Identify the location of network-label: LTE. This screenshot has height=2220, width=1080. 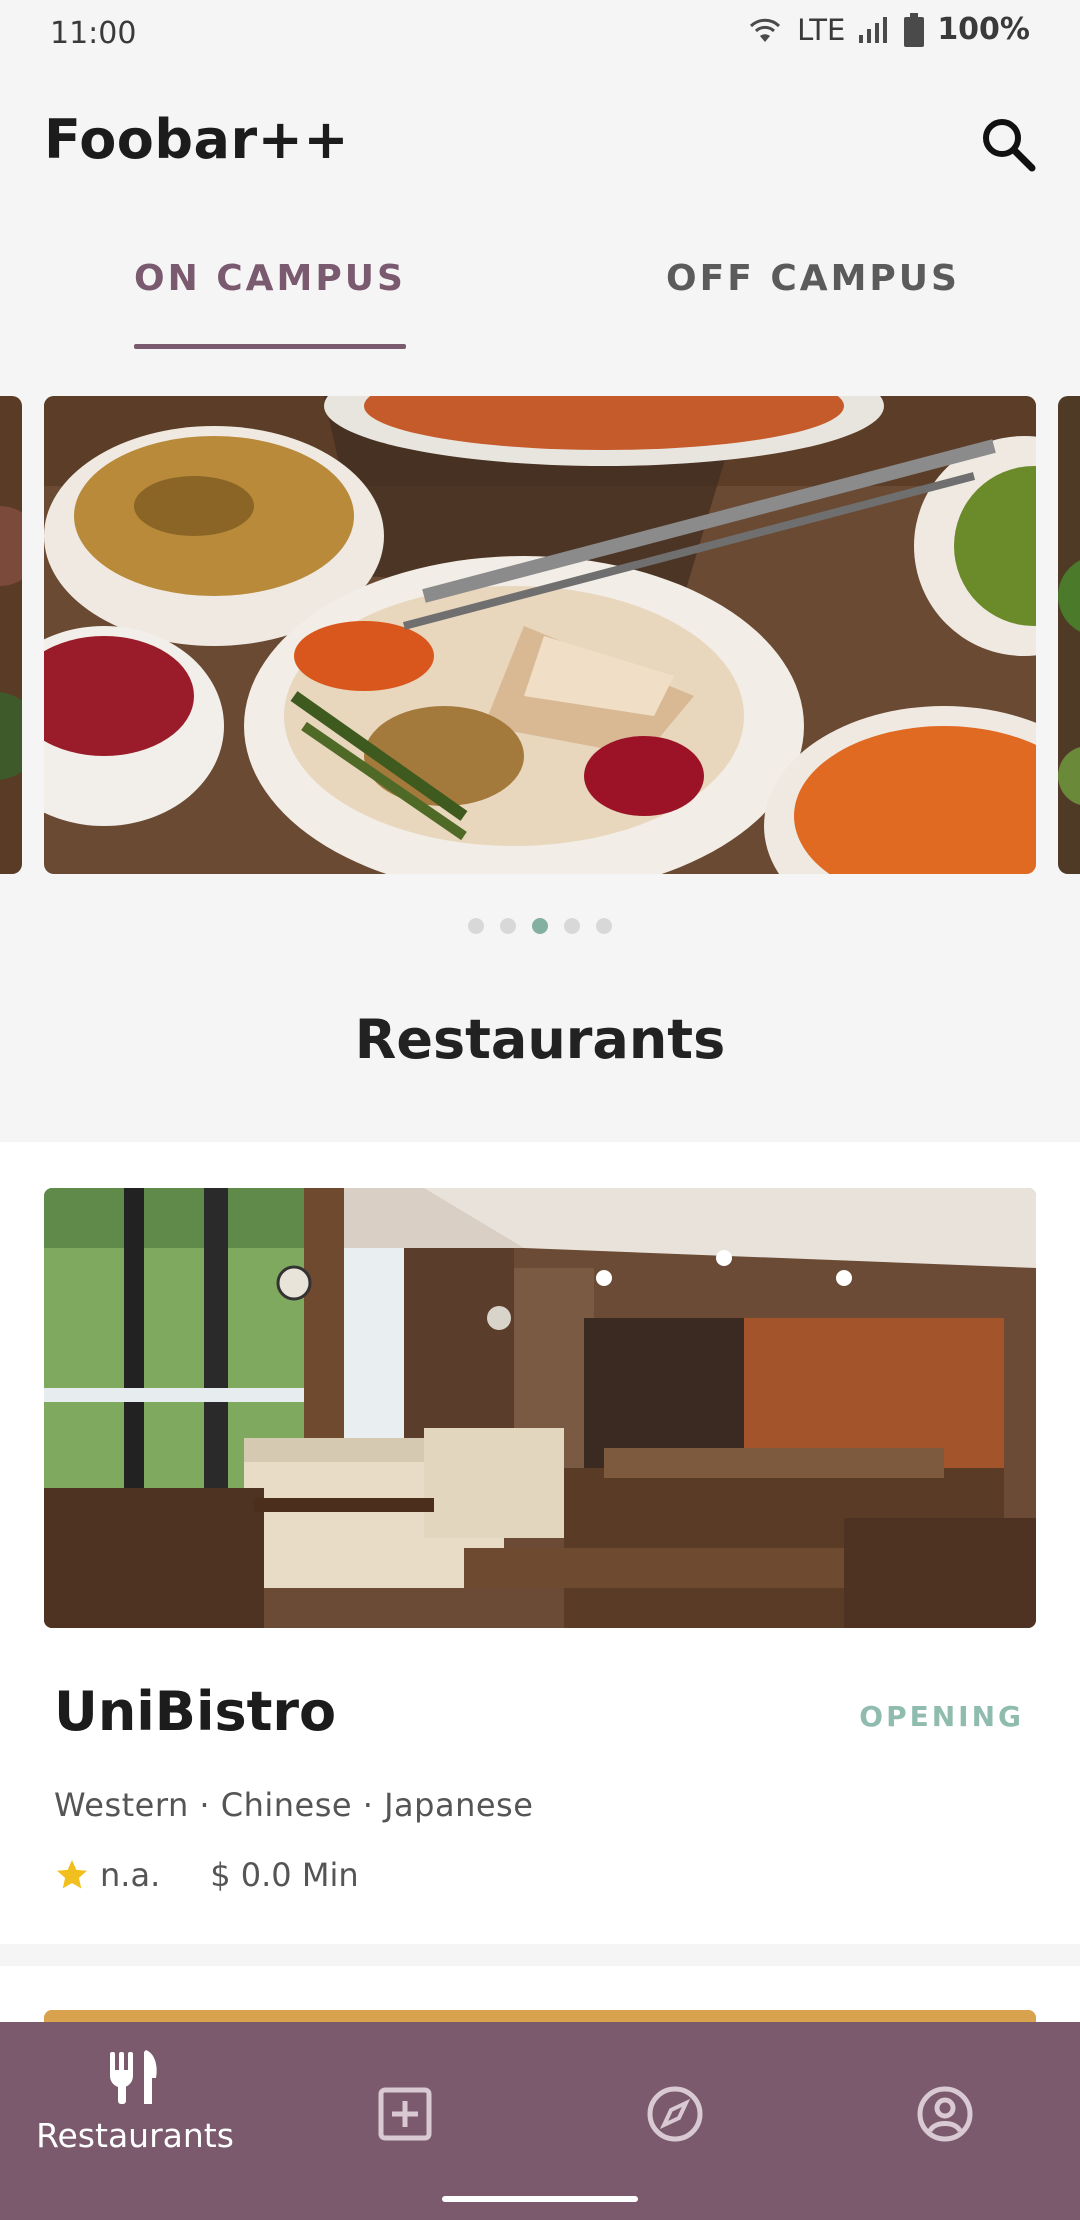
(821, 29).